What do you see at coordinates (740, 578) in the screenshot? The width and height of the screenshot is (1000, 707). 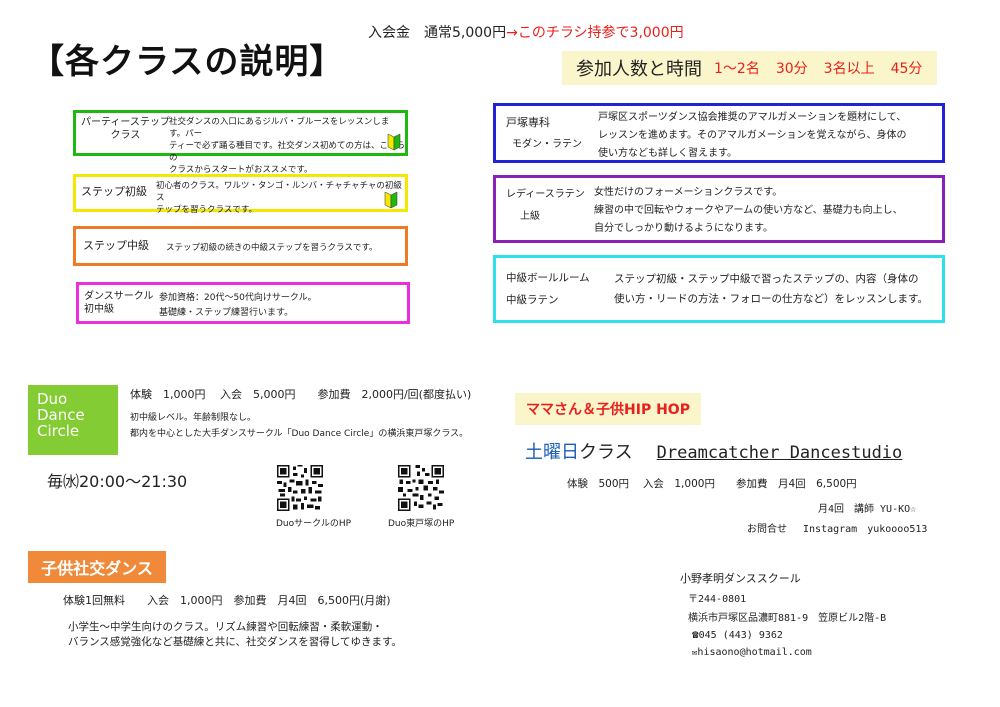 I see `school-name: 小野孝明ダンススクール` at bounding box center [740, 578].